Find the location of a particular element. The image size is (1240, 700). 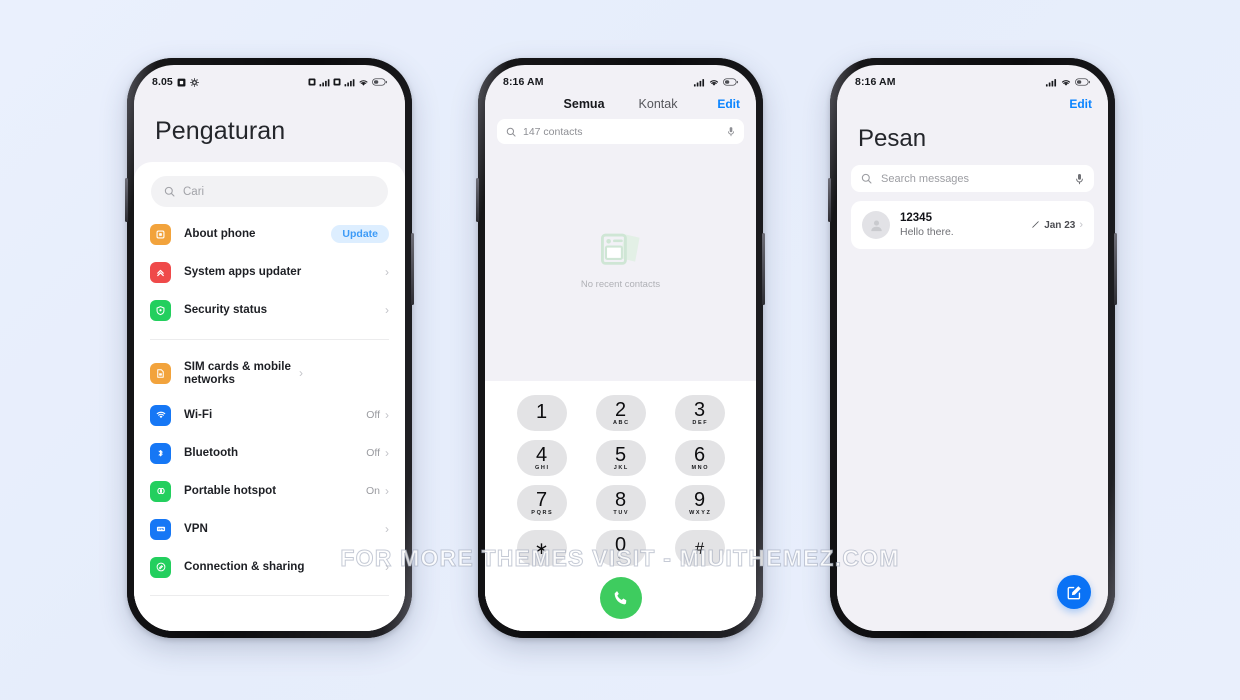

sidebar-item-bluetooth: Bluetooth Off › is located at coordinates (269, 453).